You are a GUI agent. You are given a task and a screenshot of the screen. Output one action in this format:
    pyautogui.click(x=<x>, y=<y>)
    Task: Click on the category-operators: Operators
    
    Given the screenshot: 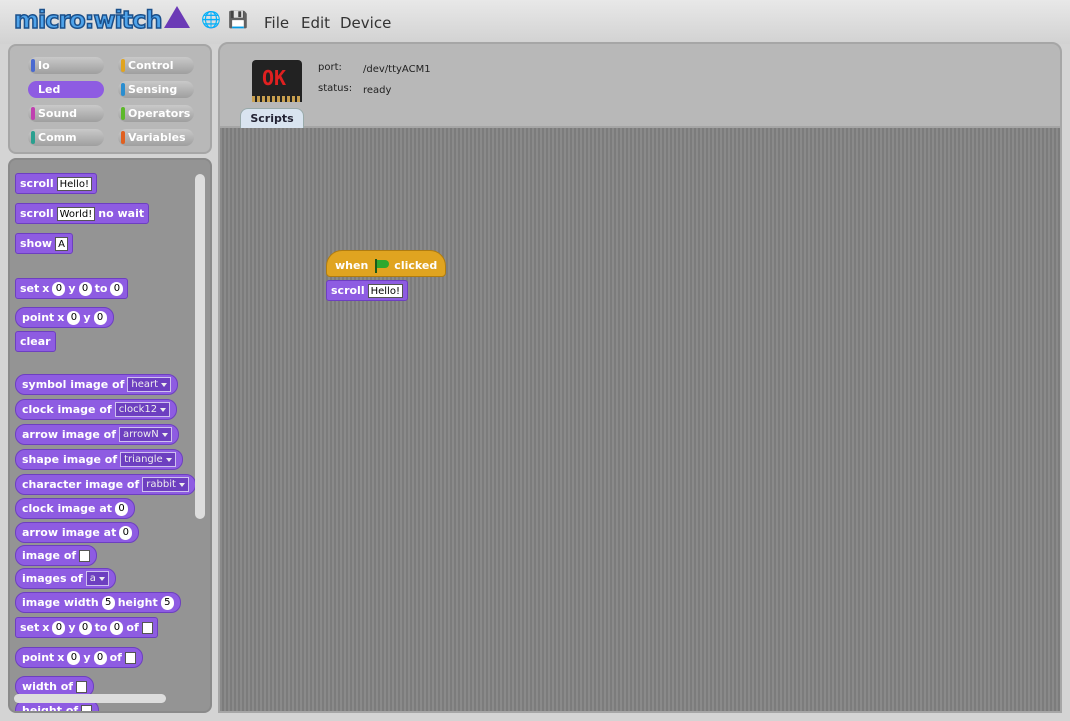 What is the action you would take?
    pyautogui.click(x=156, y=113)
    